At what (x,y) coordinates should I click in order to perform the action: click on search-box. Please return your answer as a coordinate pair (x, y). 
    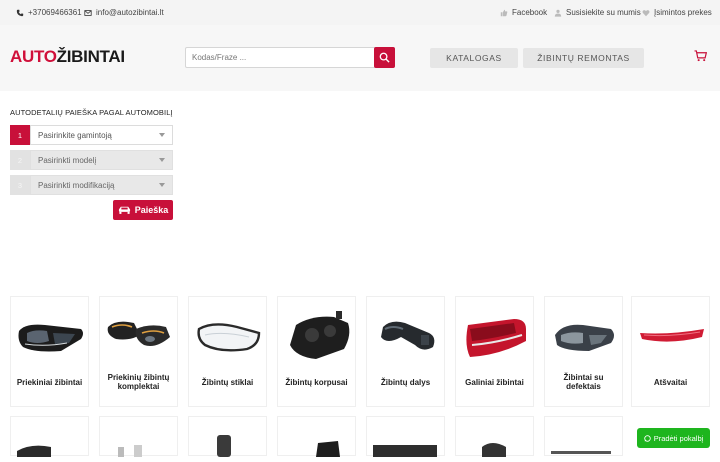
    Looking at the image, I should click on (290, 57).